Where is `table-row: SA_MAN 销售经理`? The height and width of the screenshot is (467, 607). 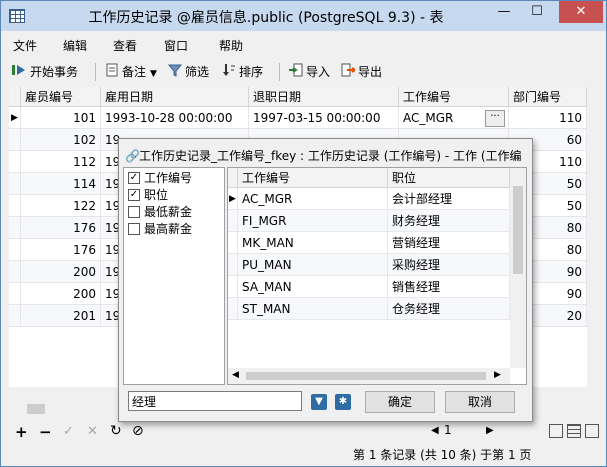 table-row: SA_MAN 销售经理 is located at coordinates (369, 287).